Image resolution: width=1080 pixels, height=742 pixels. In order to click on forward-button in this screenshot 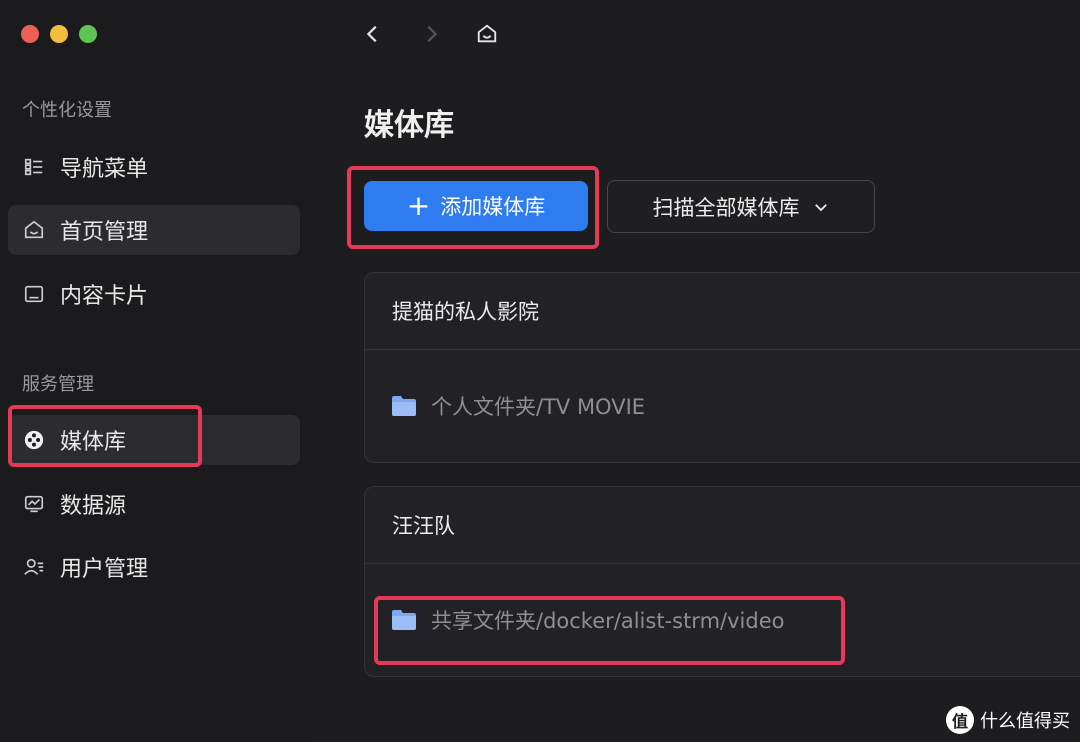, I will do `click(431, 34)`.